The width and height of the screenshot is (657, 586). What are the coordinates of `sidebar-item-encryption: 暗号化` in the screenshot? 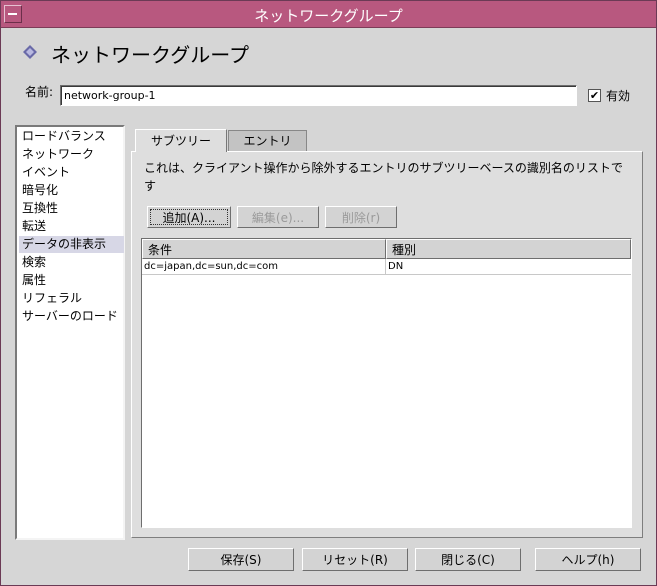 It's located at (71, 190).